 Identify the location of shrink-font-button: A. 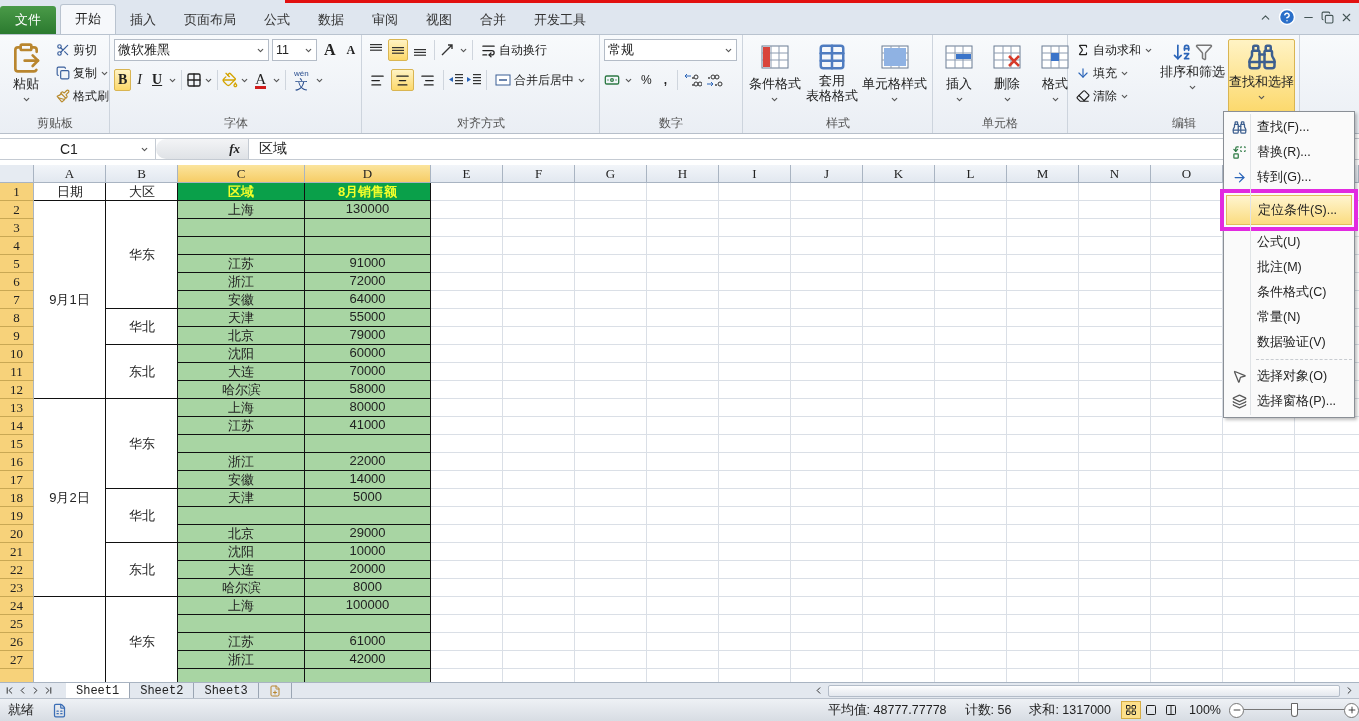
(351, 50).